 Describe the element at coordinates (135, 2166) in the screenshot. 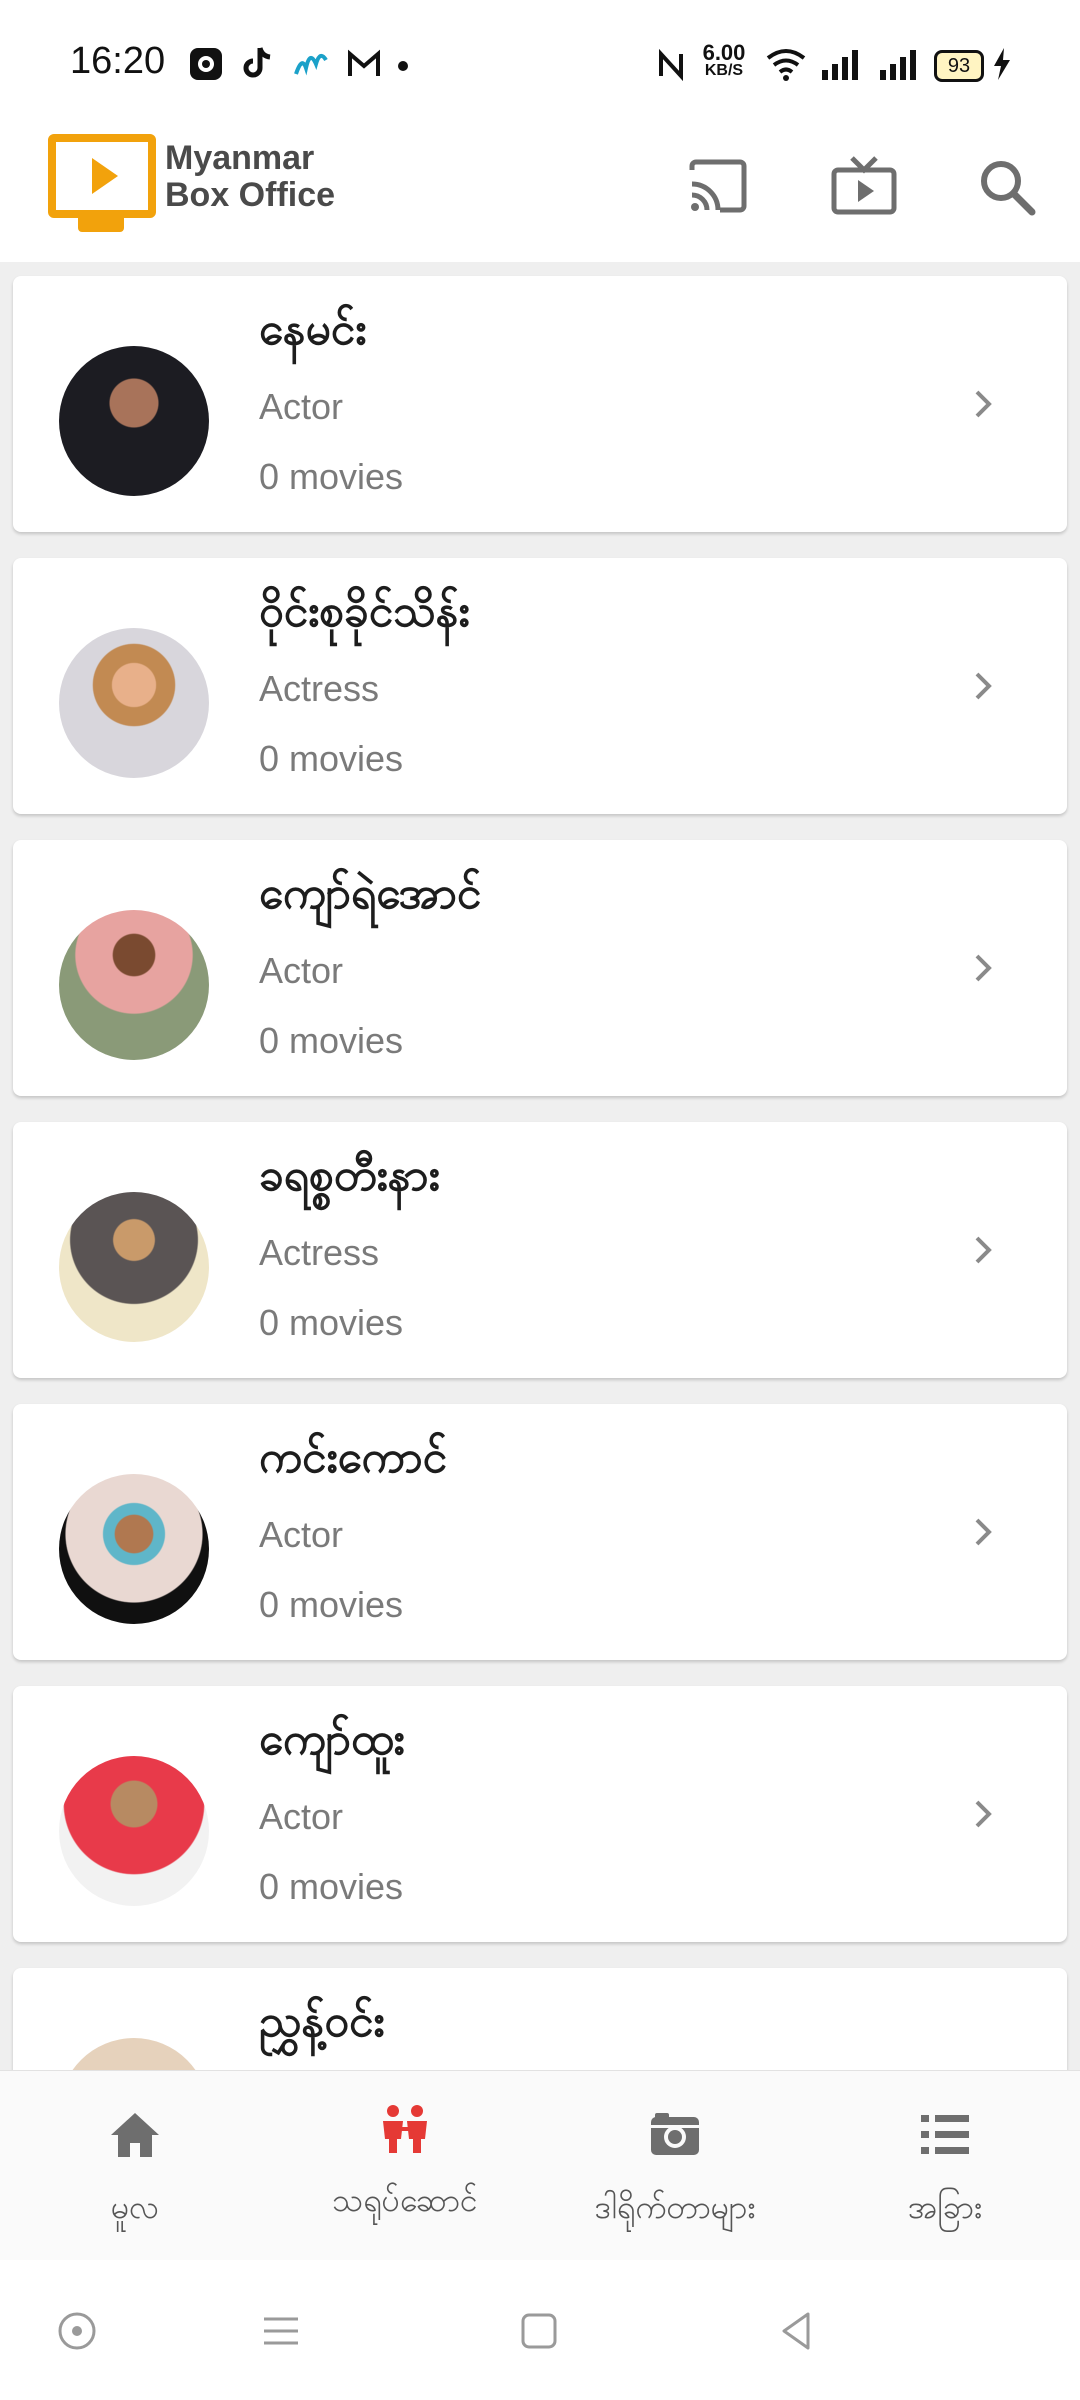

I see `nav-home: မူလ` at that location.